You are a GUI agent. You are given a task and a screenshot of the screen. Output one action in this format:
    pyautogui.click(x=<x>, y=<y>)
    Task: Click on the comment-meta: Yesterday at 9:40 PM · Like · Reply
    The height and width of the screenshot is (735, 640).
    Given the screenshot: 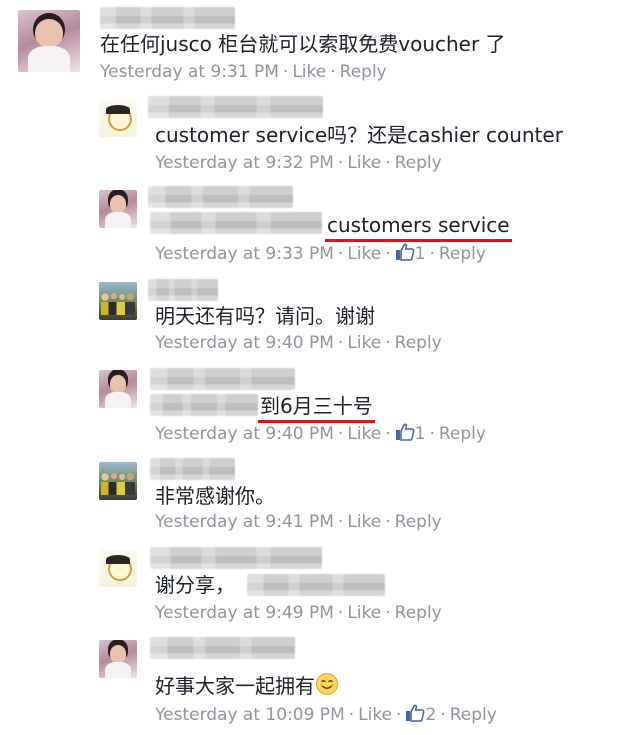 What is the action you would take?
    pyautogui.click(x=298, y=343)
    